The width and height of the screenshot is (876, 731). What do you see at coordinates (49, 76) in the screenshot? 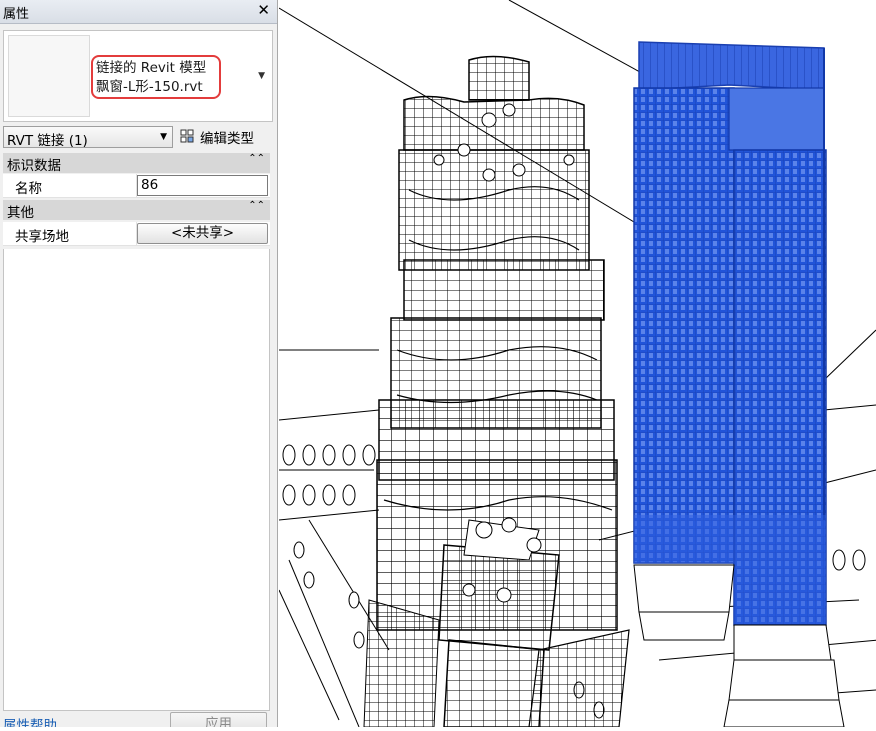
I see `type-preview-thumbnail` at bounding box center [49, 76].